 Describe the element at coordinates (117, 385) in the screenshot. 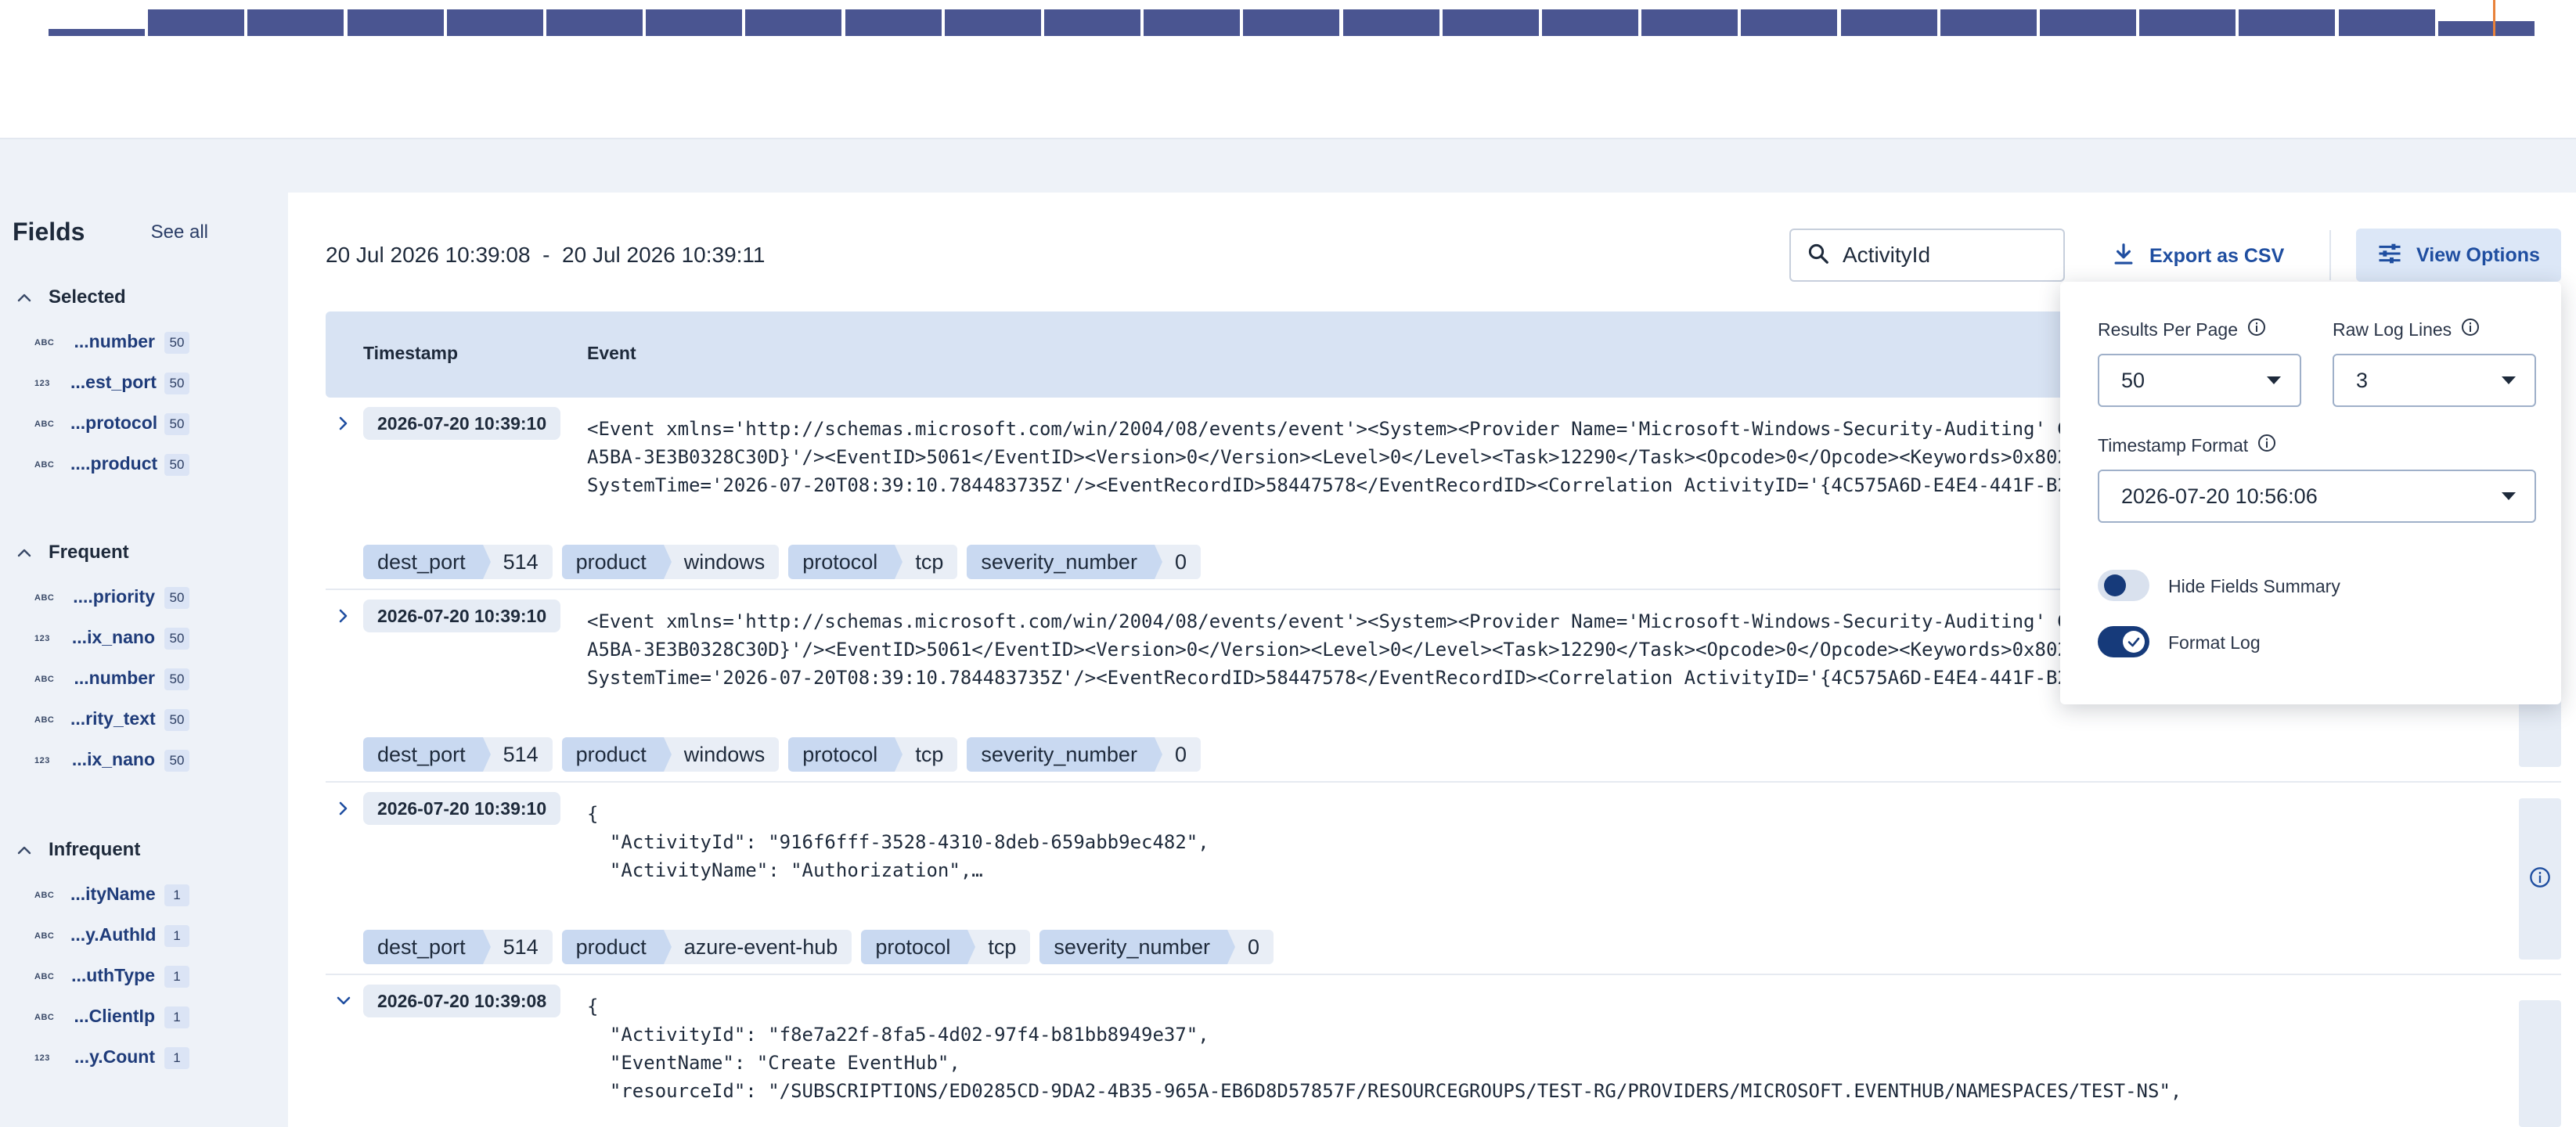

I see `field-item: 123 ...est_port 50` at that location.